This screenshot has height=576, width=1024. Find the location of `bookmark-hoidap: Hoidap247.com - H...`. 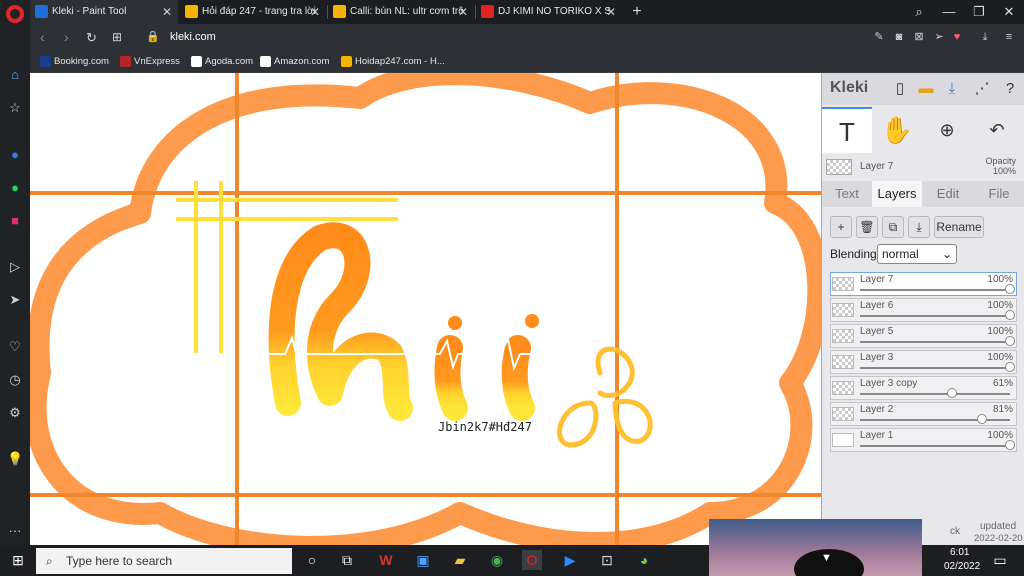

bookmark-hoidap: Hoidap247.com - H... is located at coordinates (393, 62).